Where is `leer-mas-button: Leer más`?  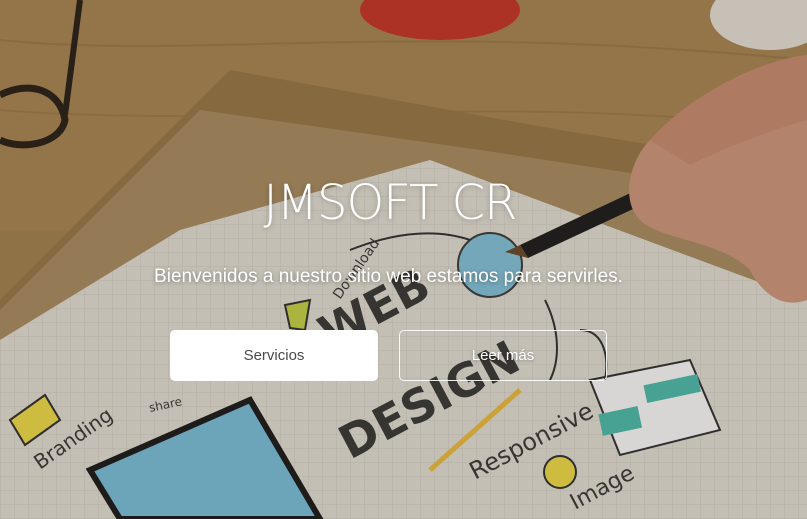
leer-mas-button: Leer más is located at coordinates (503, 355).